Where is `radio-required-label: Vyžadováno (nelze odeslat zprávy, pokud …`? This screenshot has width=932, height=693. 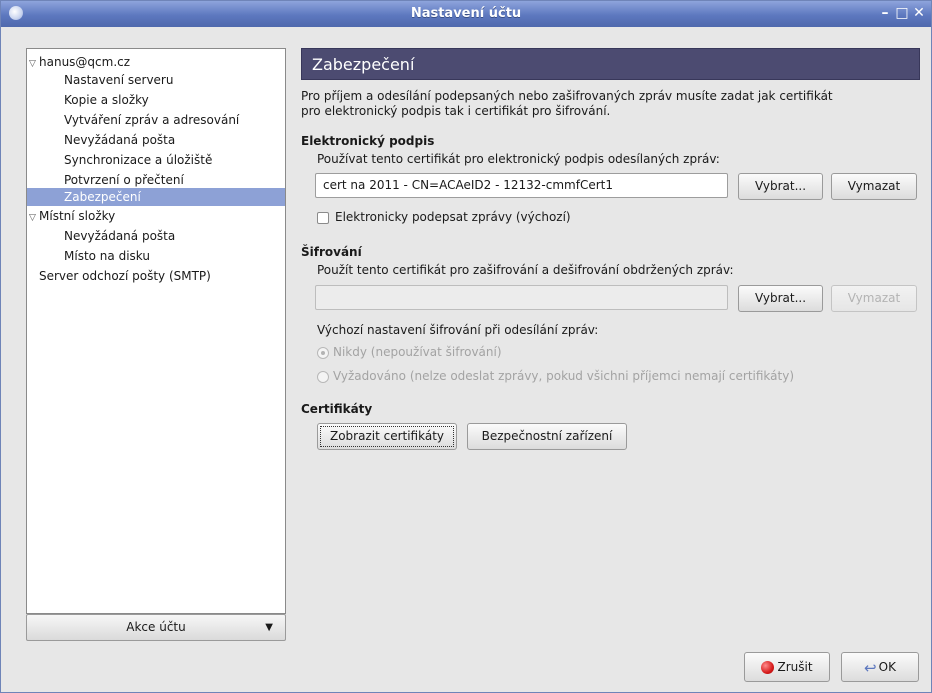
radio-required-label: Vyžadováno (nelze odeslat zprávy, pokud … is located at coordinates (563, 376).